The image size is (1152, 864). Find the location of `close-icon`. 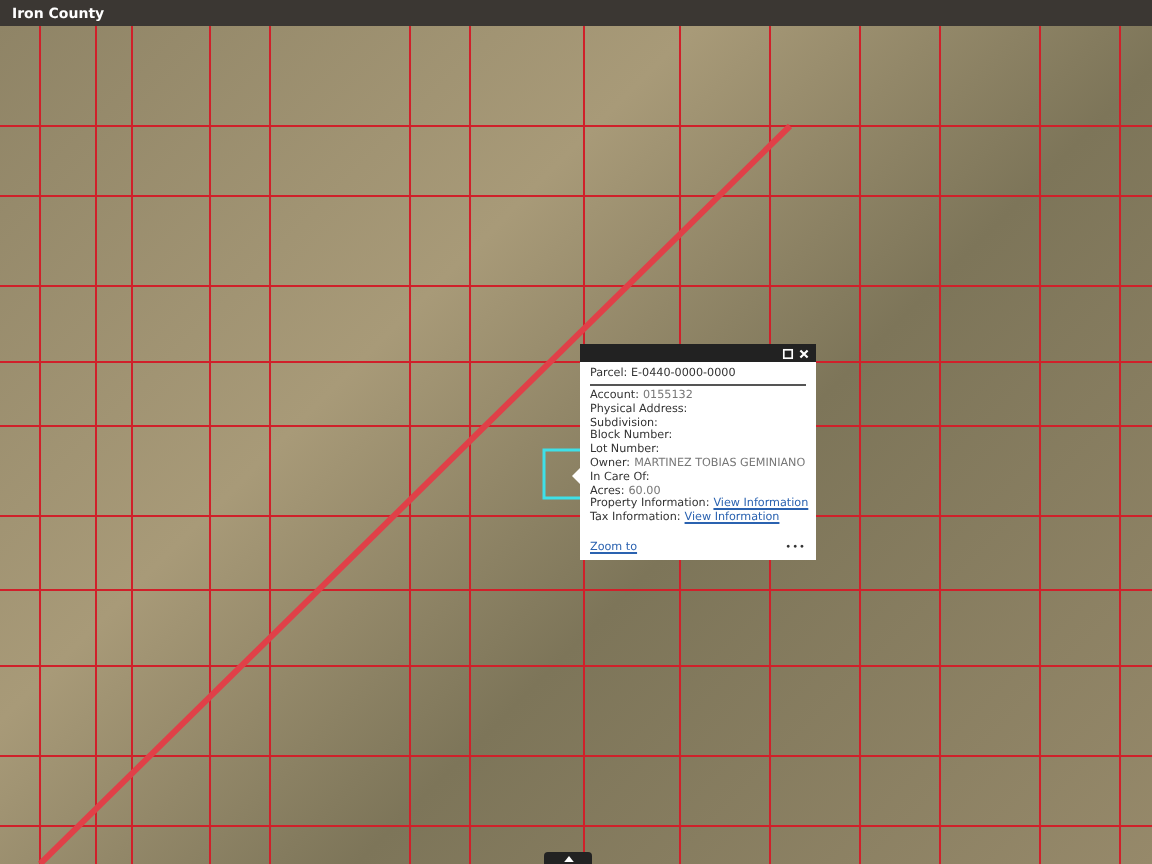

close-icon is located at coordinates (804, 353).